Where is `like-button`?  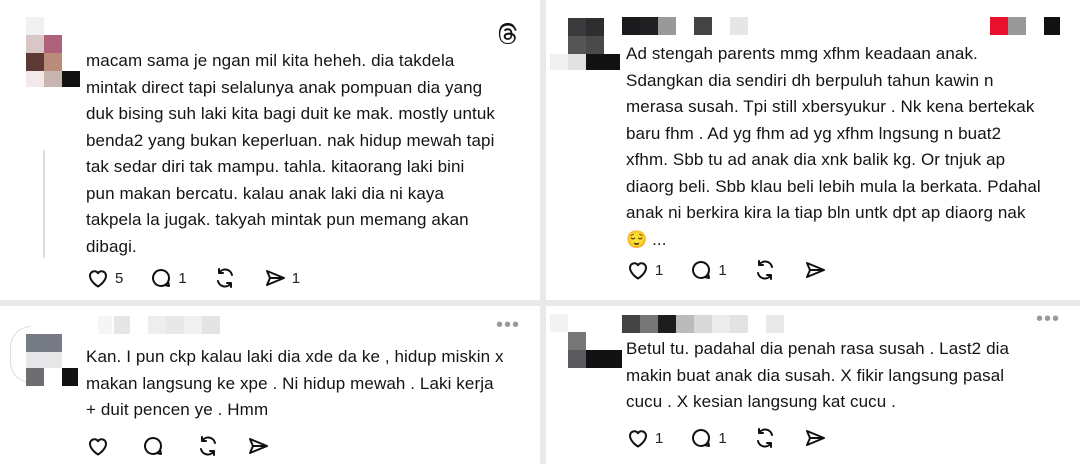
like-button is located at coordinates (100, 446).